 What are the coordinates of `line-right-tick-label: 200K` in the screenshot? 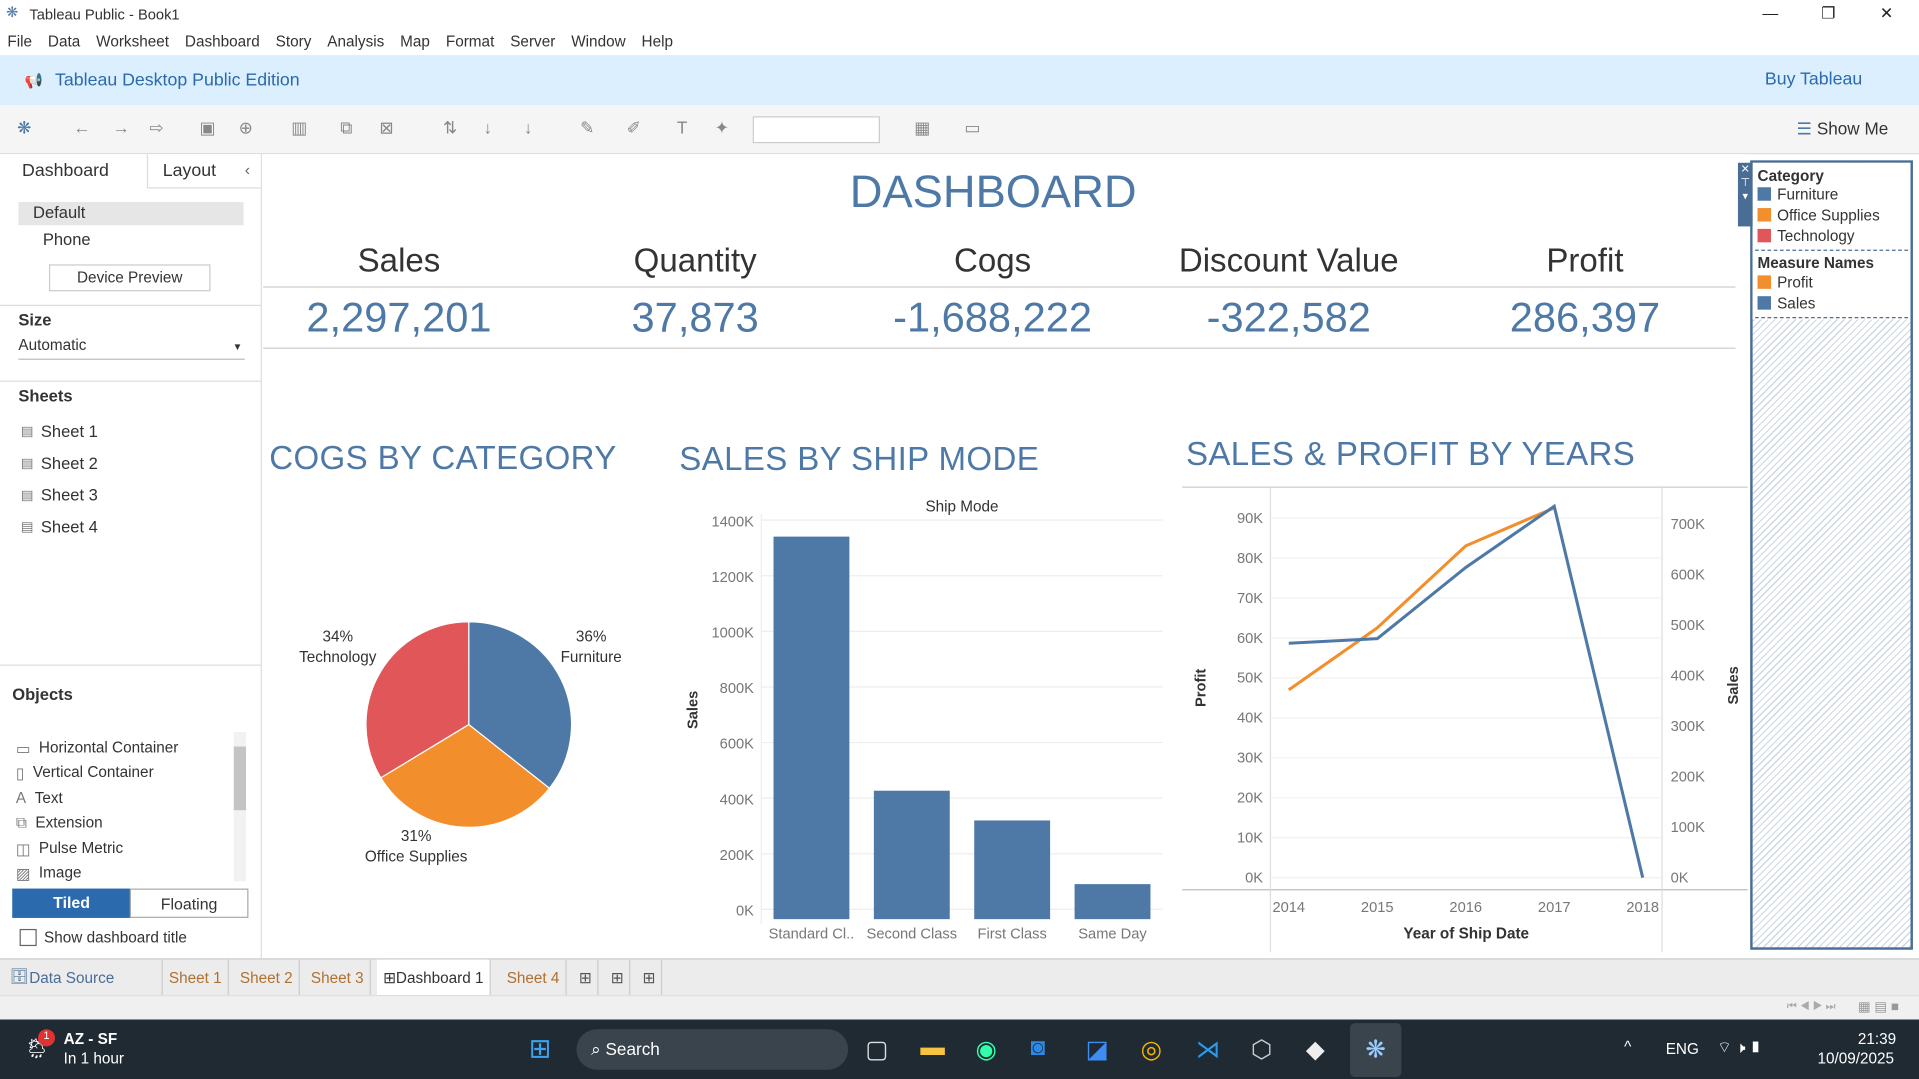 It's located at (1688, 778).